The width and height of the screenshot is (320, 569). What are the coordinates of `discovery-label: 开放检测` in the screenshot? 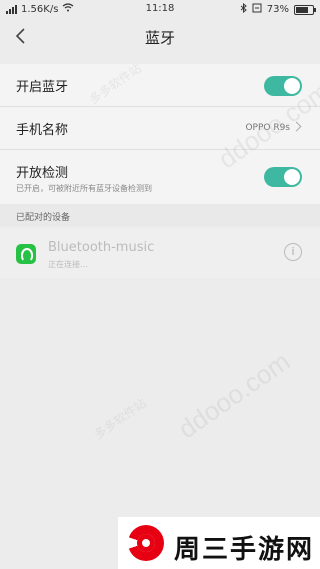 It's located at (42, 173).